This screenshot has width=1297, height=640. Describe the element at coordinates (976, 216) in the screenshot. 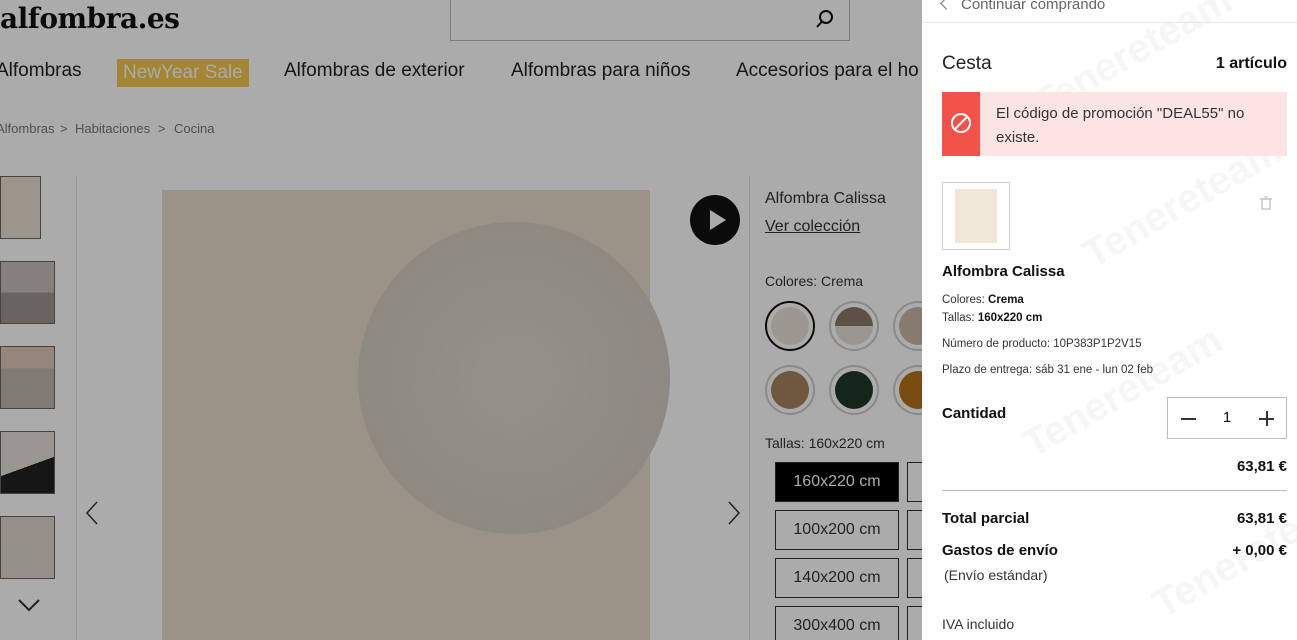

I see `cart-item-thumbnail` at that location.